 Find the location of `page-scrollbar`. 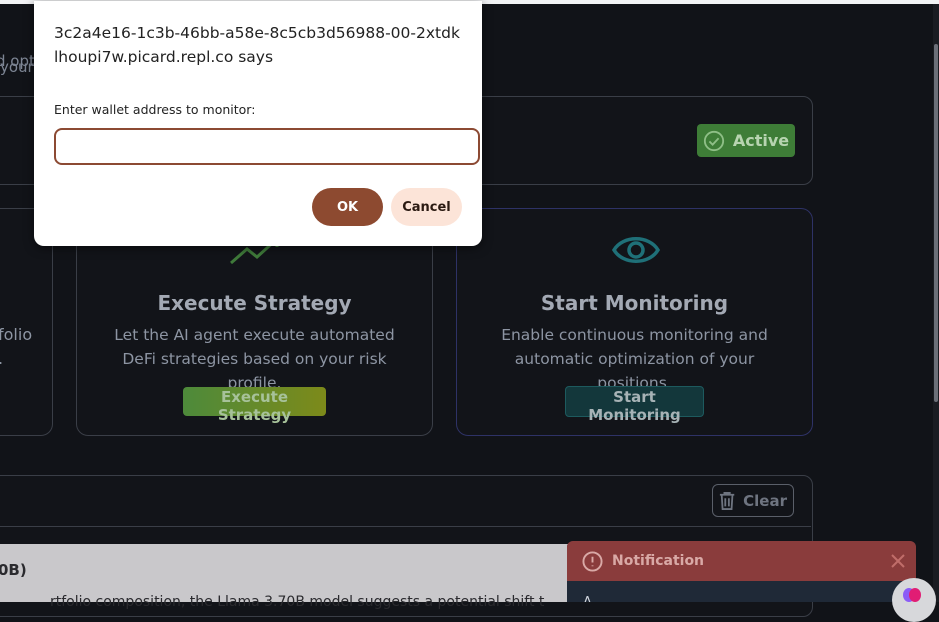

page-scrollbar is located at coordinates (936, 303).